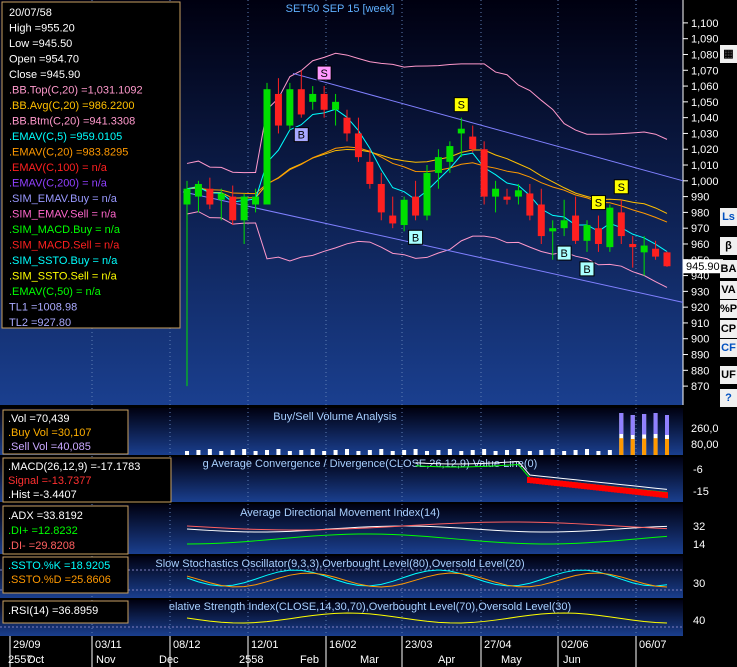 The image size is (737, 667). I want to click on volume-panel-title: Buy/Sell Volume Analysis, so click(335, 417).